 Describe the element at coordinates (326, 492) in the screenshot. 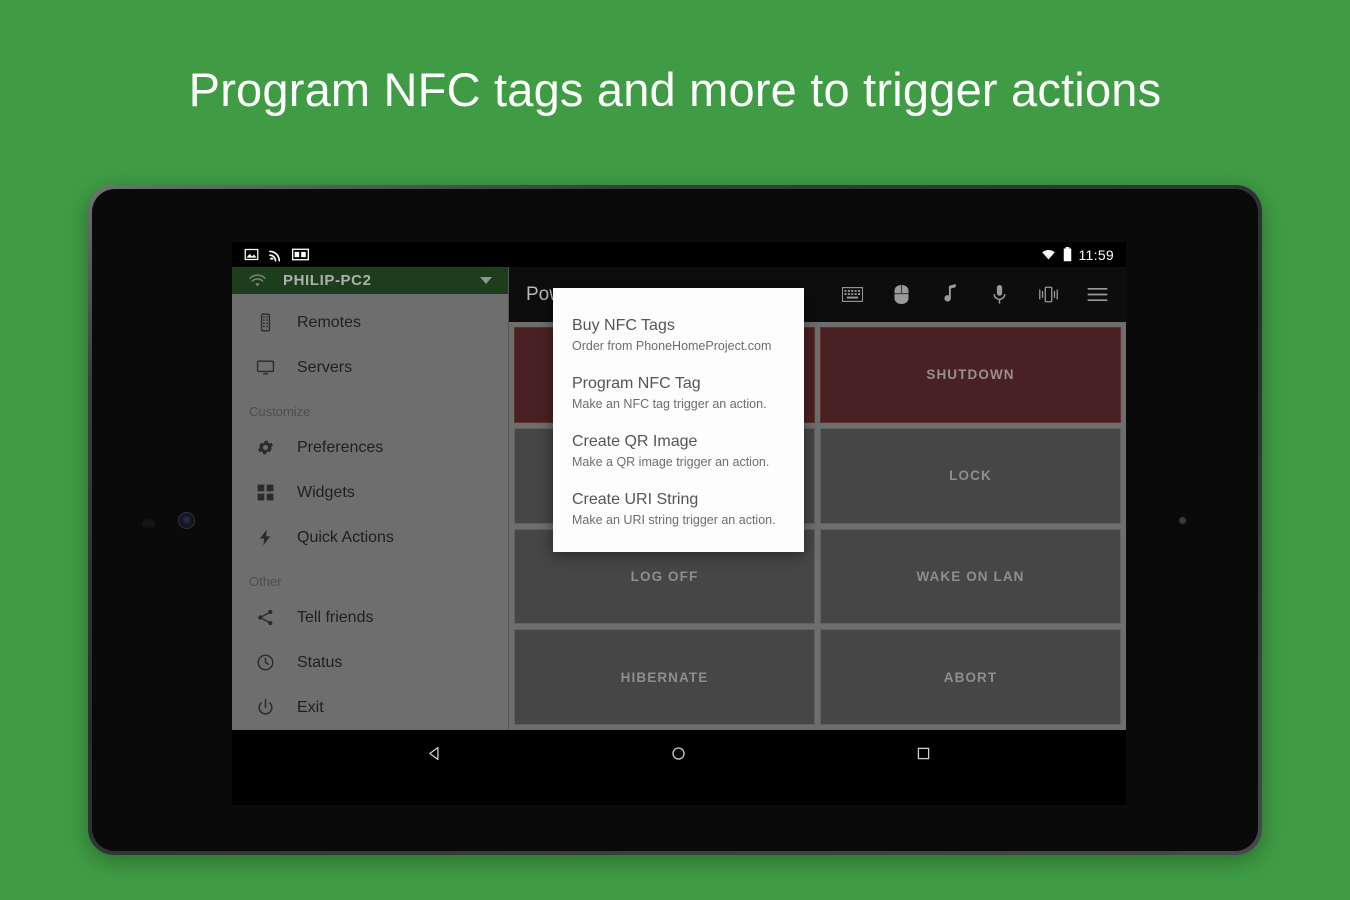

I see `sidebar-item-label: Widgets` at that location.